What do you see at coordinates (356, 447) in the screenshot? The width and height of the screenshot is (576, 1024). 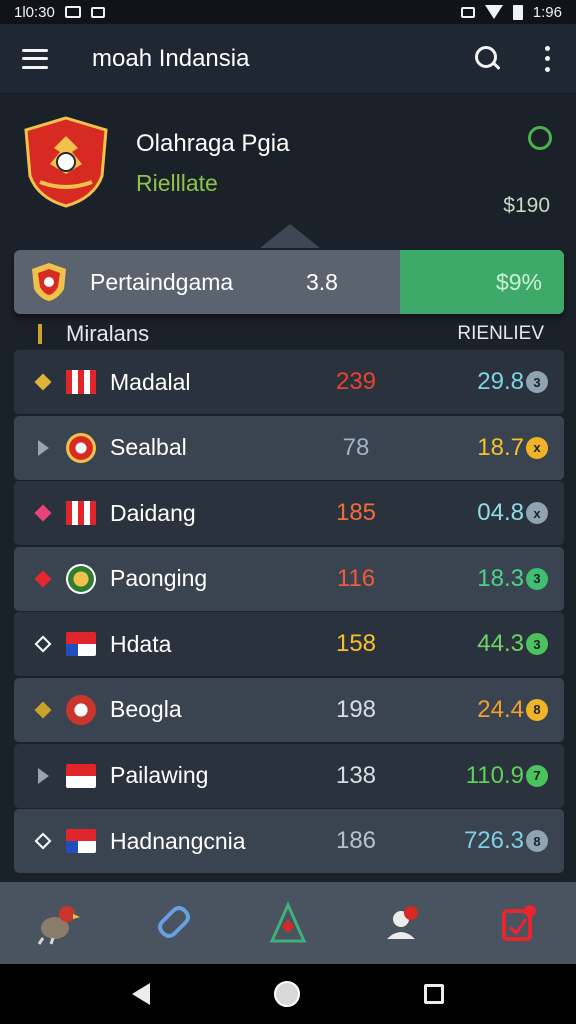 I see `team-score: 78` at bounding box center [356, 447].